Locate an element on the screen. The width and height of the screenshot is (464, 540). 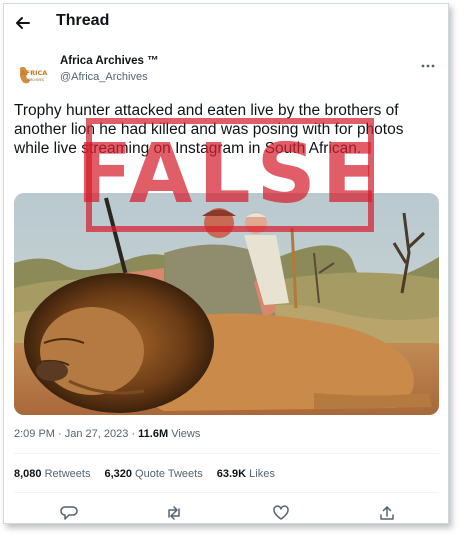
page-title: Thread is located at coordinates (83, 20).